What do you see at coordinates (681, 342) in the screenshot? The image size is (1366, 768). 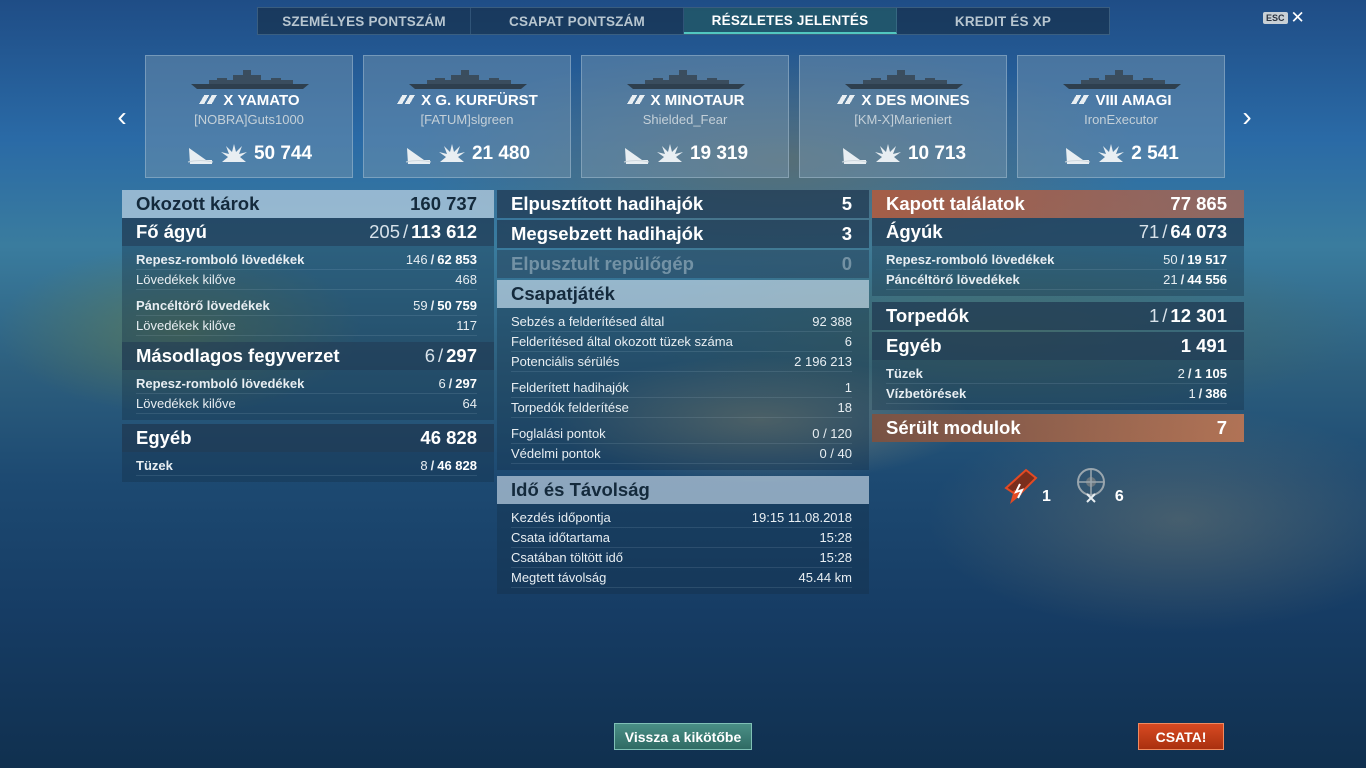 I see `spotting-fires-row: Felderítésed által okozott tüzek száma 6` at bounding box center [681, 342].